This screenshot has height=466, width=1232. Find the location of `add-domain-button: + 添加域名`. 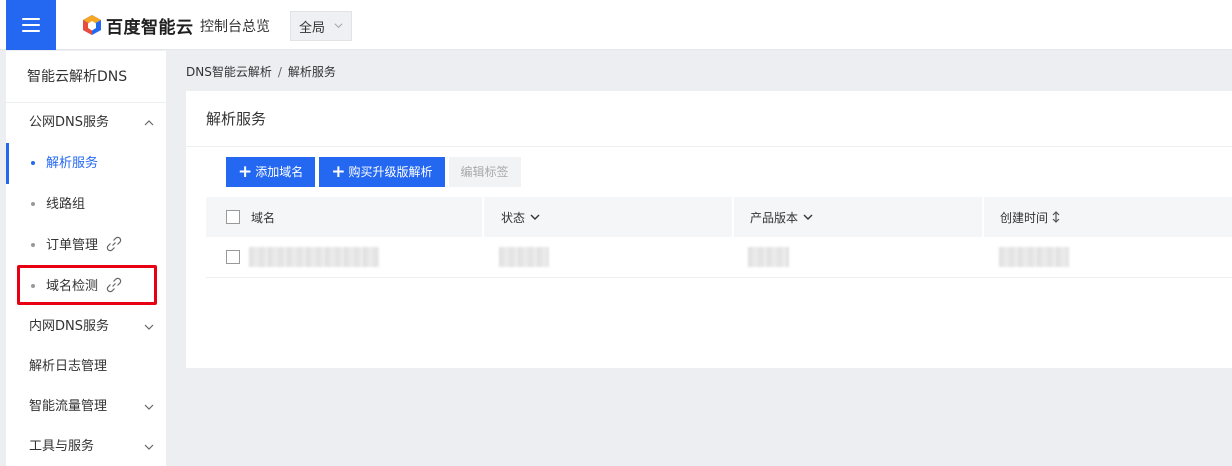

add-domain-button: + 添加域名 is located at coordinates (271, 172).